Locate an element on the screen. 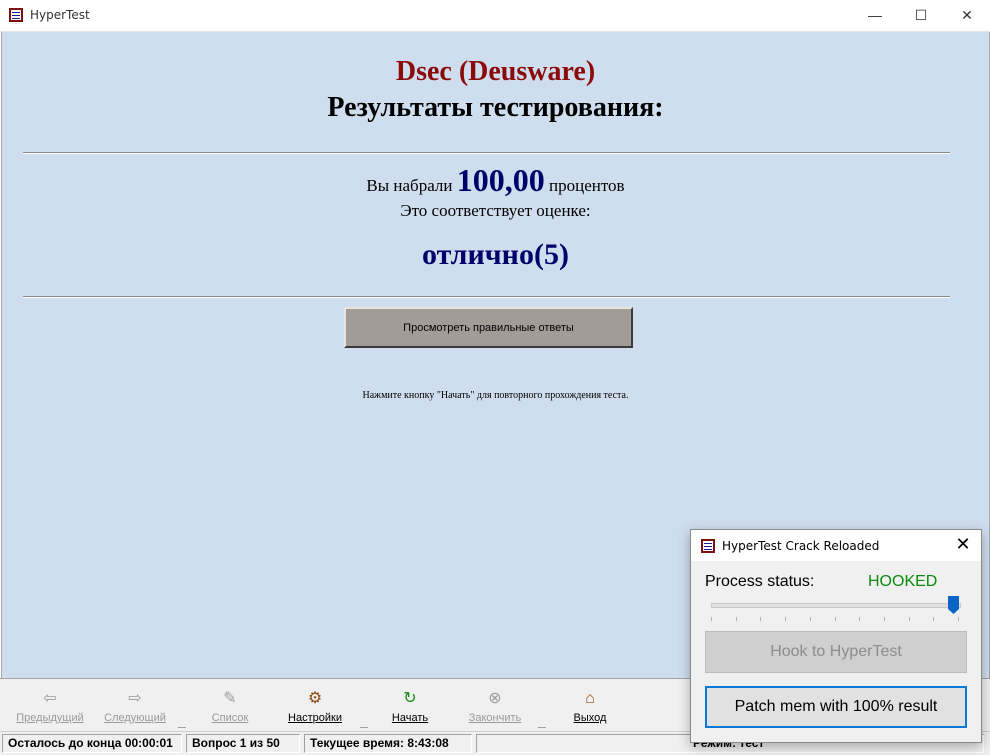 The width and height of the screenshot is (990, 755). toolbar-start-label: Начать is located at coordinates (410, 718).